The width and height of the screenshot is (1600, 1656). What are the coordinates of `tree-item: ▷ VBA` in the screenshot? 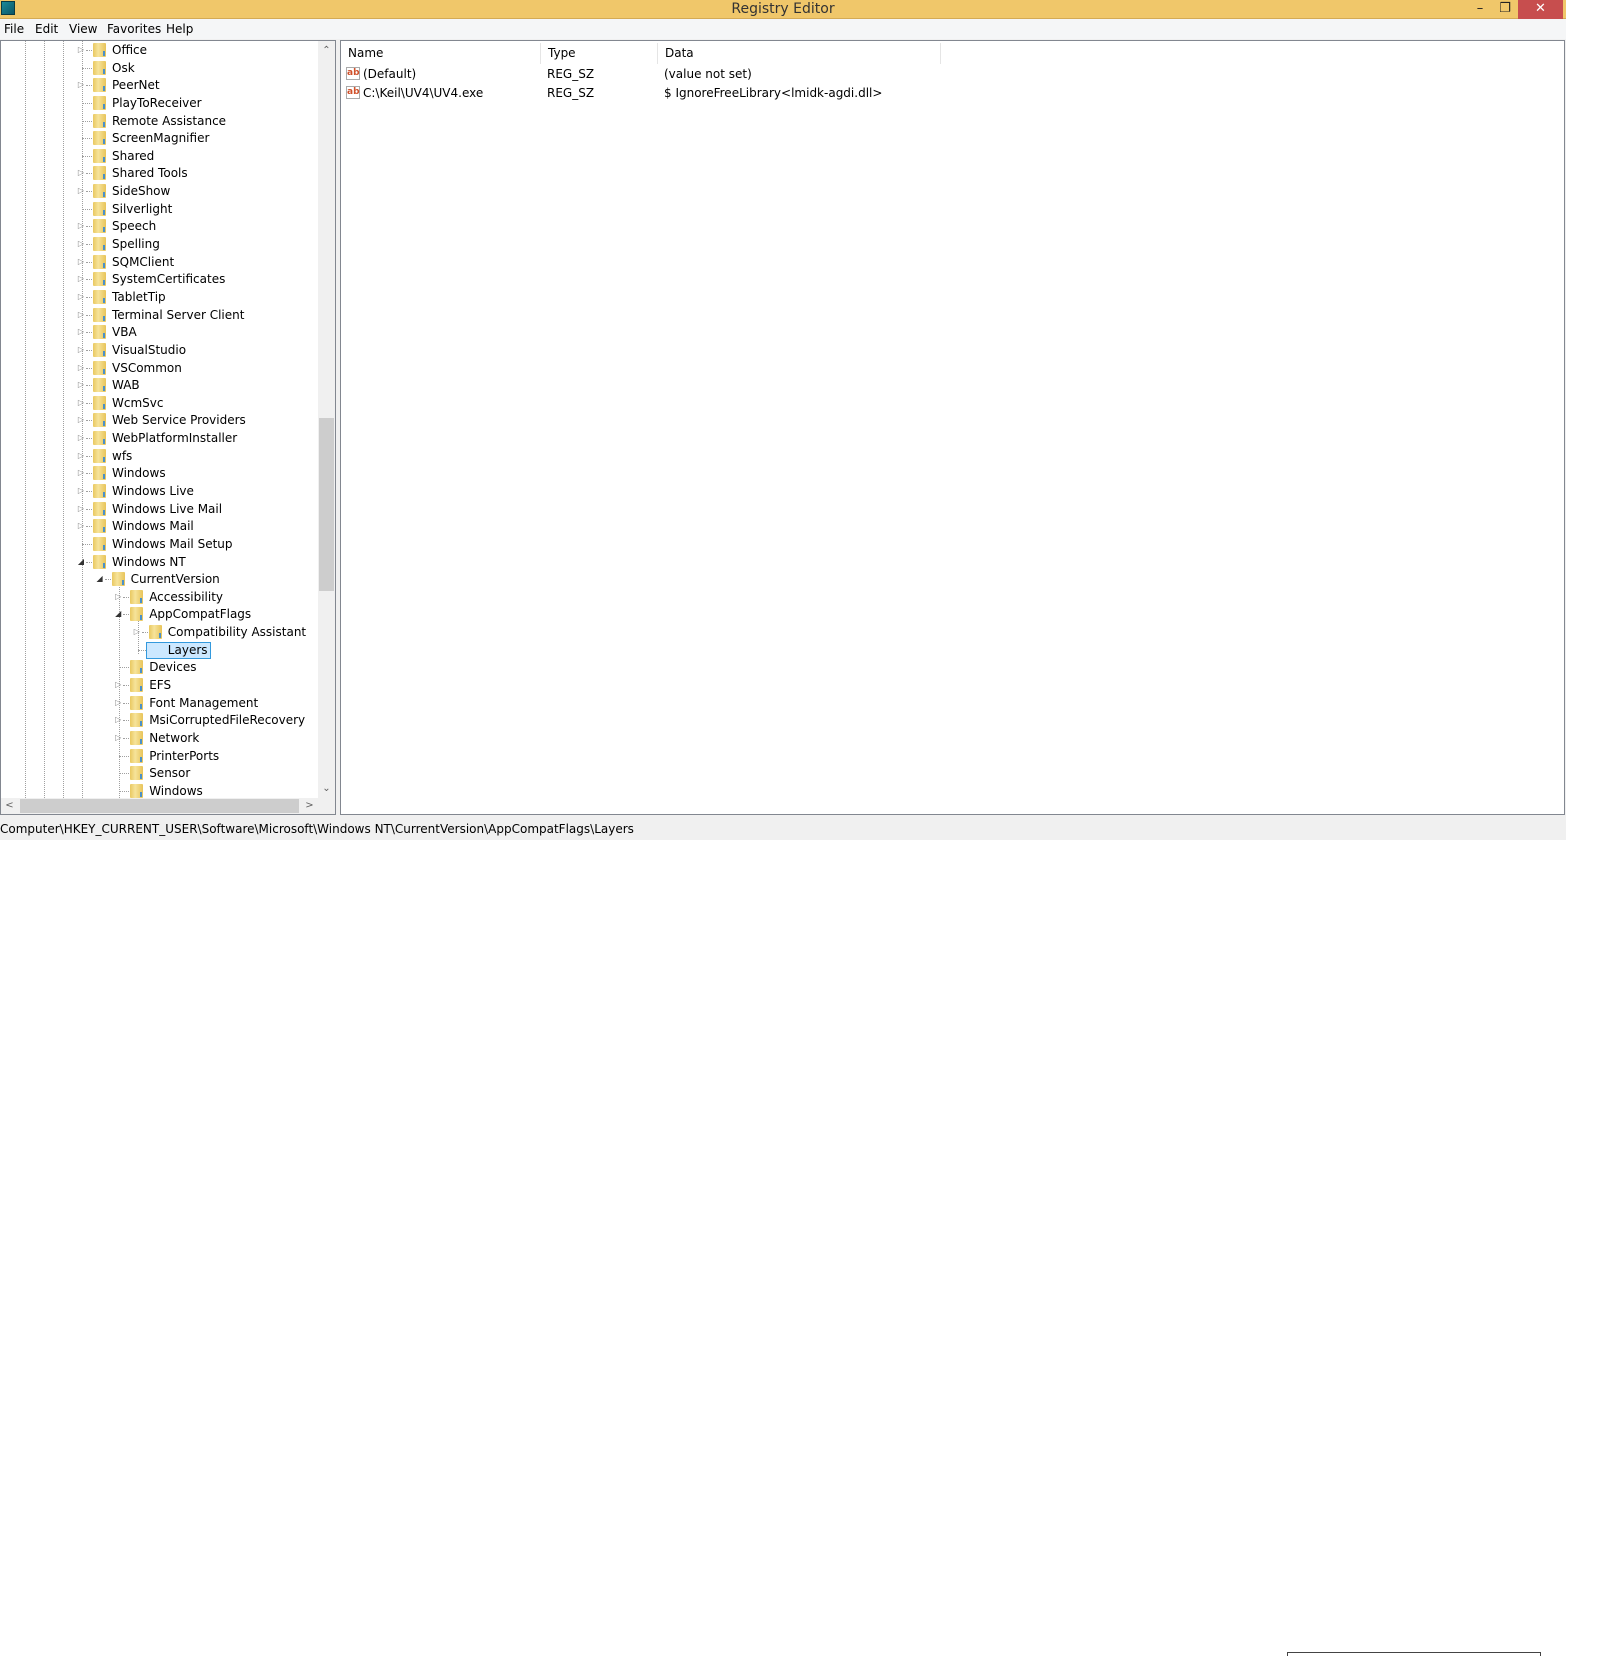 It's located at (161, 332).